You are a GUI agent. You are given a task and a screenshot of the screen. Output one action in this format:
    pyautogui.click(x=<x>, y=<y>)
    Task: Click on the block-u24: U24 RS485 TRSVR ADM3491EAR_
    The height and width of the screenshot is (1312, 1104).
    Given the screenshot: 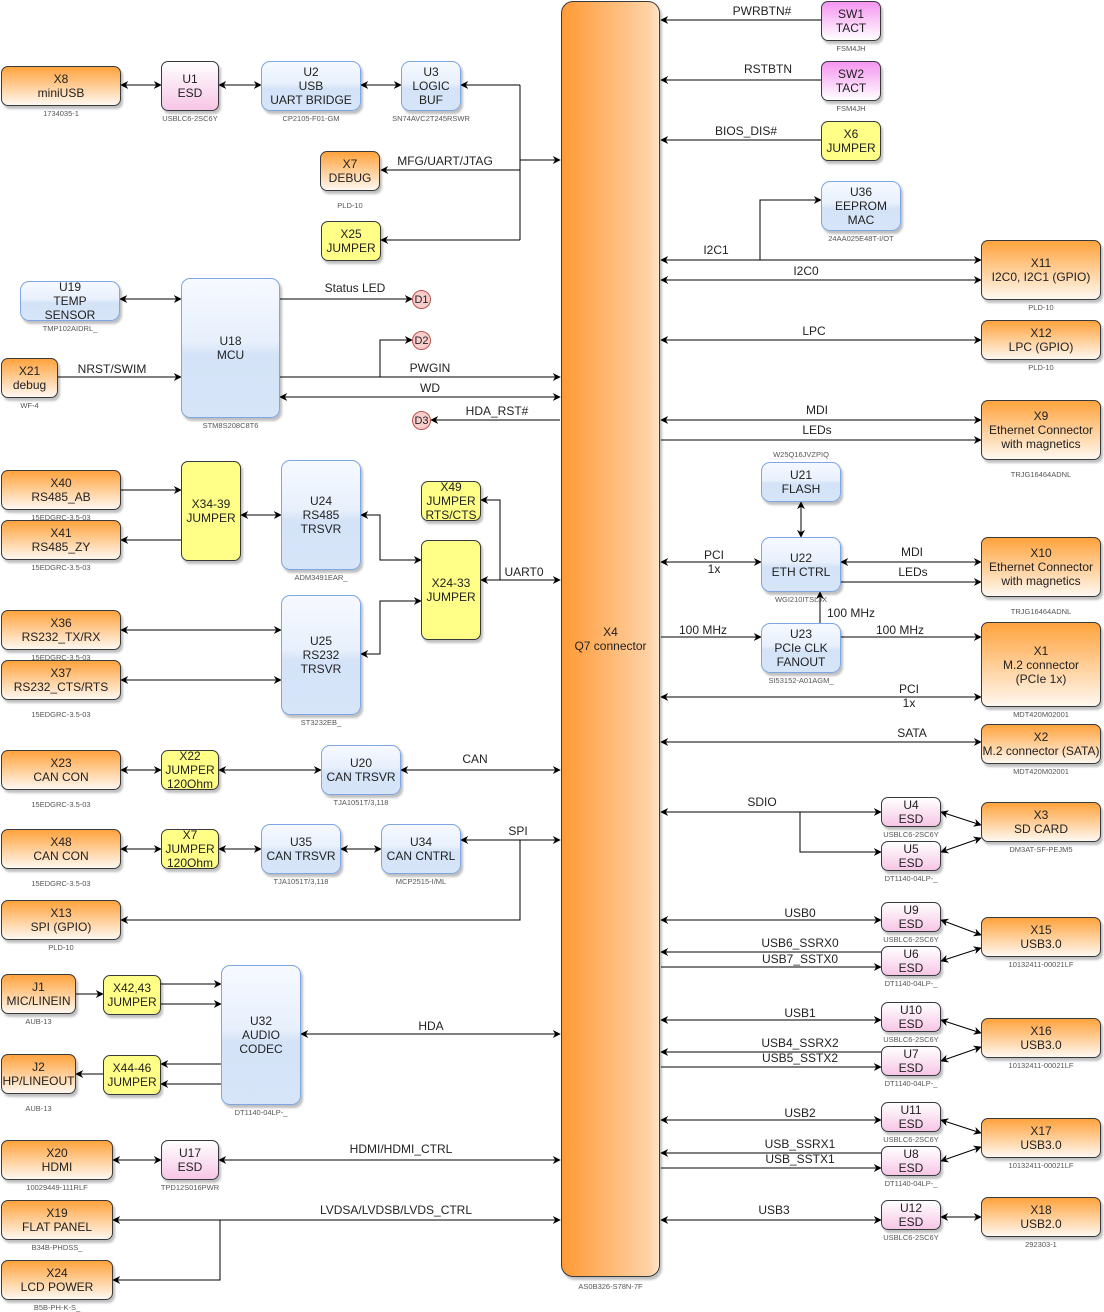 What is the action you would take?
    pyautogui.click(x=321, y=521)
    